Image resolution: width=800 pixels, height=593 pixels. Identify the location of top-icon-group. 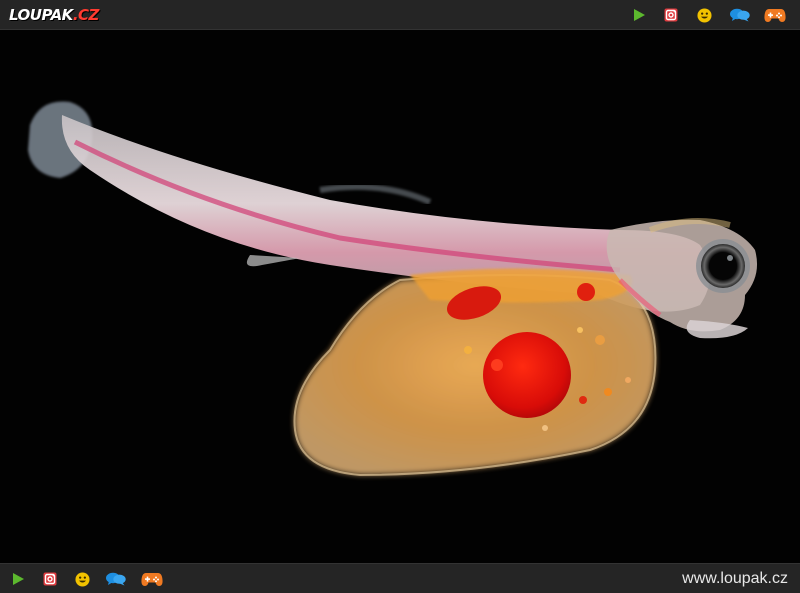
(707, 15).